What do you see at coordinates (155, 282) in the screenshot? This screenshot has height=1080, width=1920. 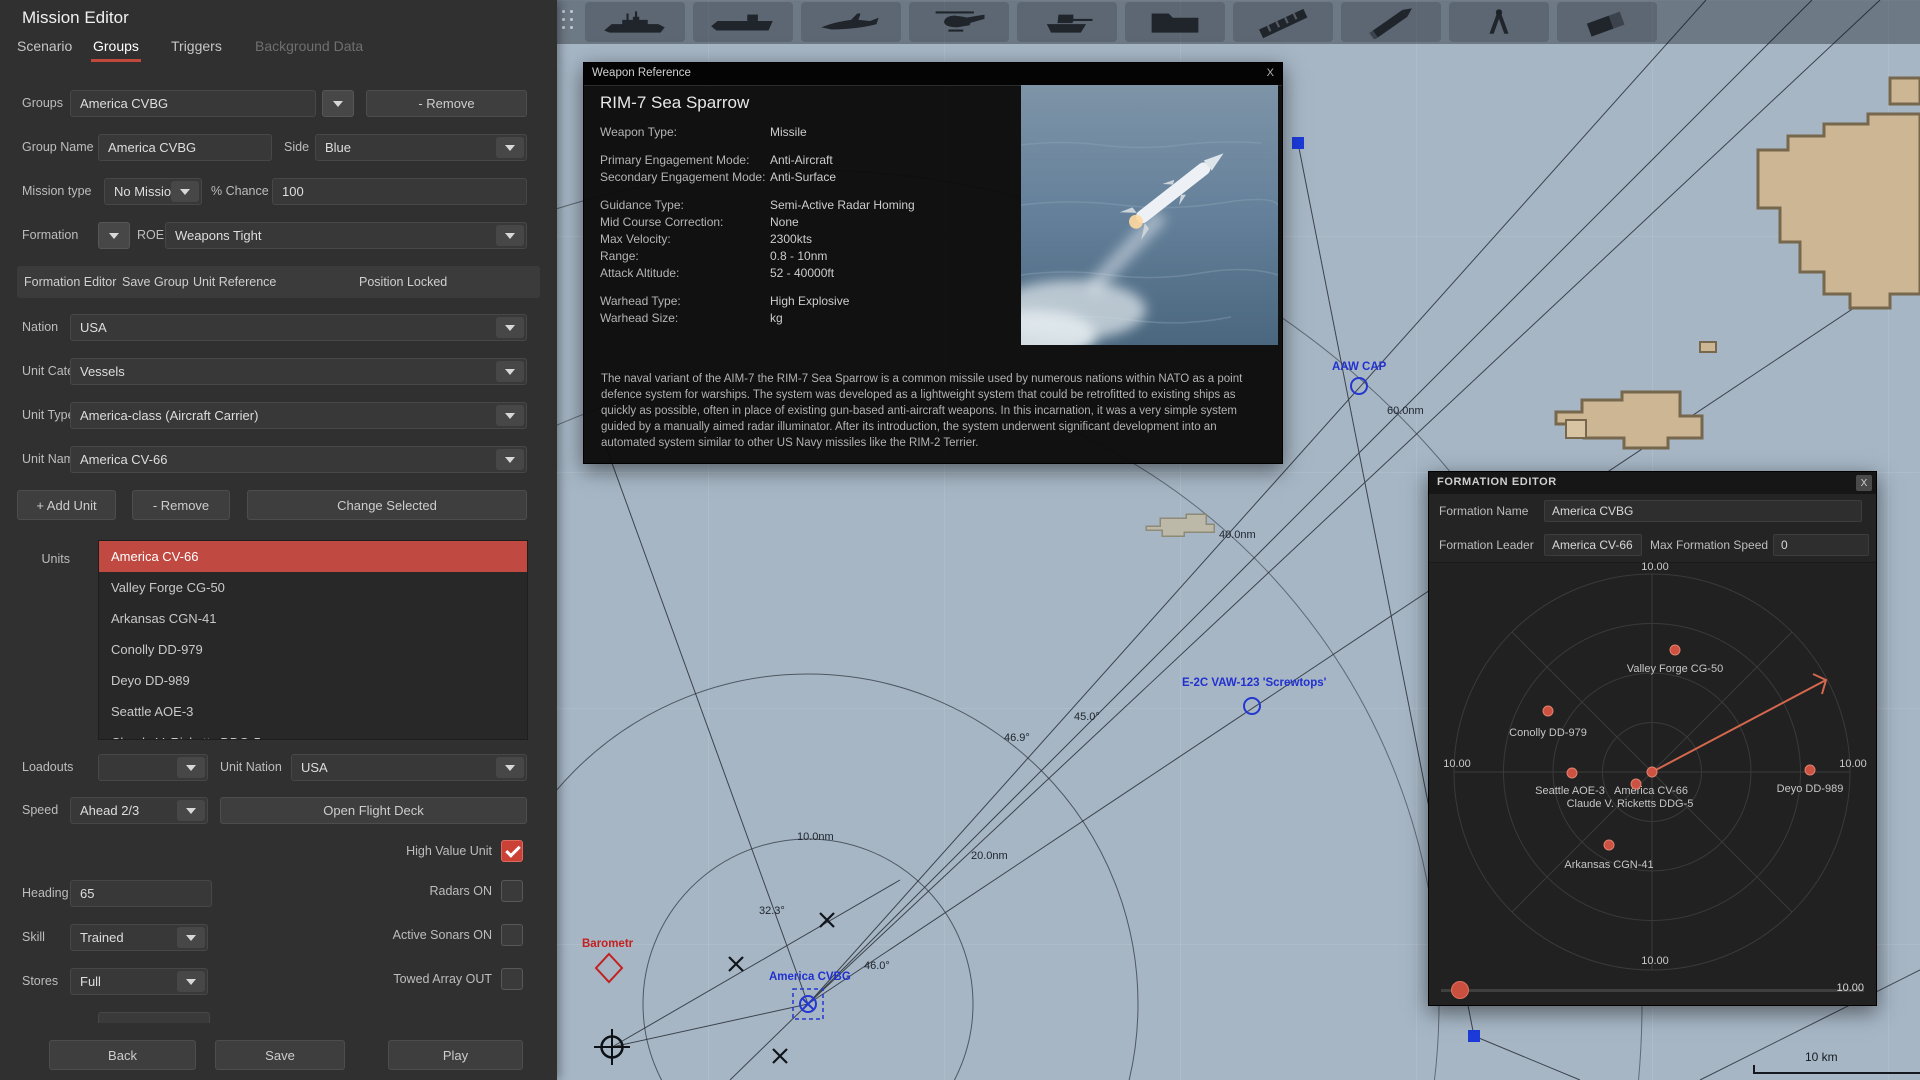 I see `save-group-button: Save Group` at bounding box center [155, 282].